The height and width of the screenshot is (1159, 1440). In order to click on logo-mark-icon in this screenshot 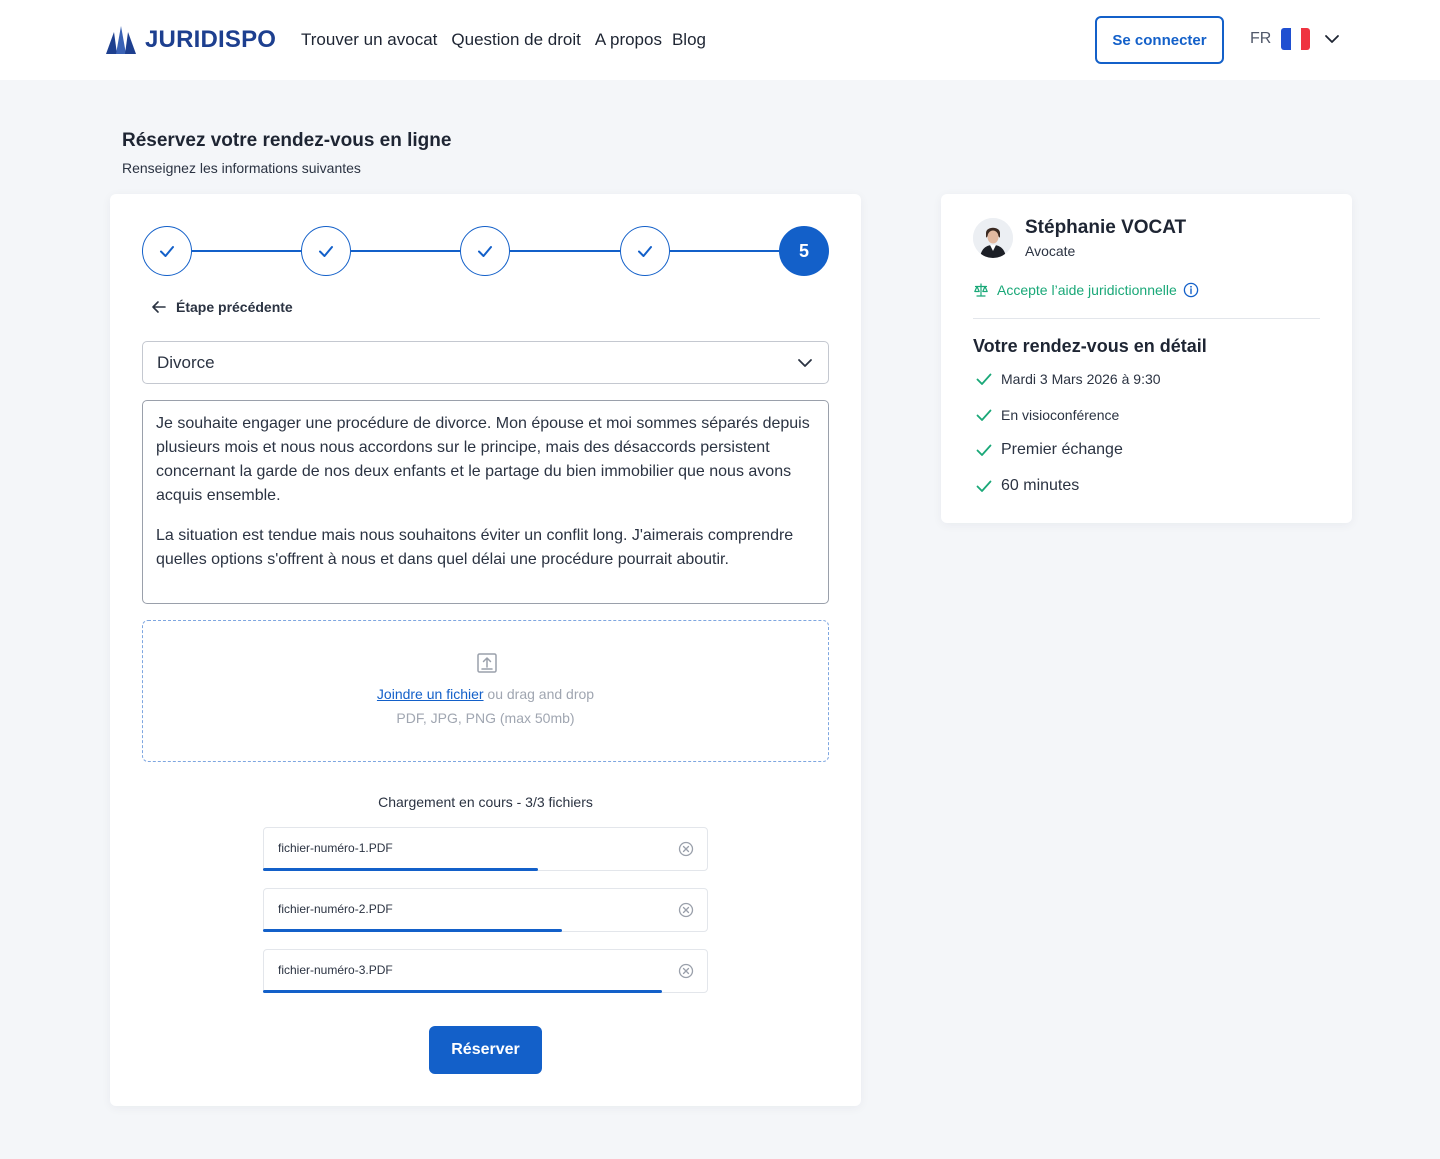, I will do `click(121, 40)`.